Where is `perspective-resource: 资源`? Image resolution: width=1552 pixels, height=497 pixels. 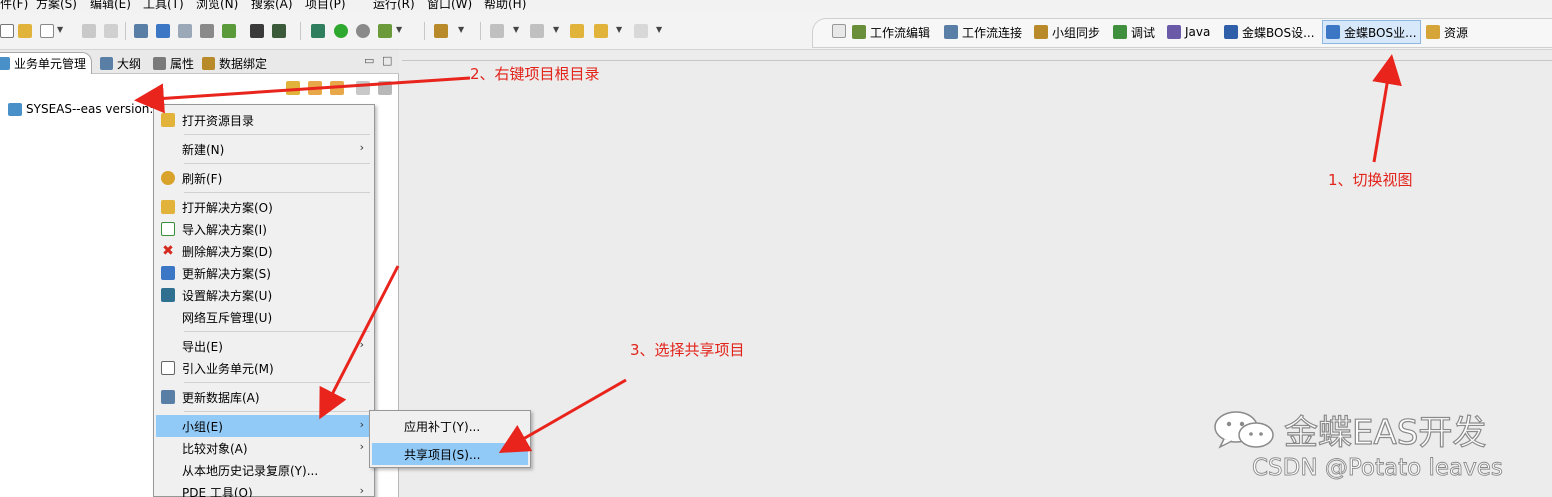
perspective-resource: 资源 is located at coordinates (1447, 32).